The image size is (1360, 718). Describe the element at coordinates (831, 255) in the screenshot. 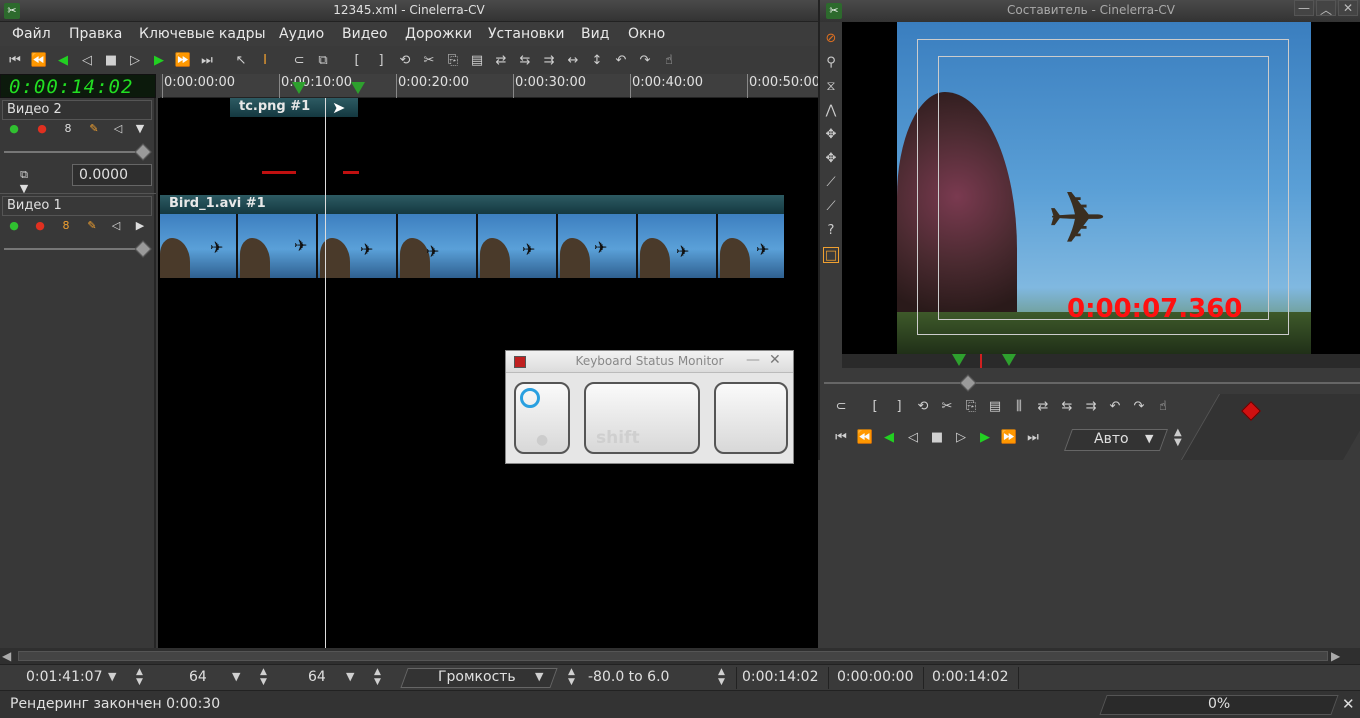

I see `safe-region-icon: □` at that location.